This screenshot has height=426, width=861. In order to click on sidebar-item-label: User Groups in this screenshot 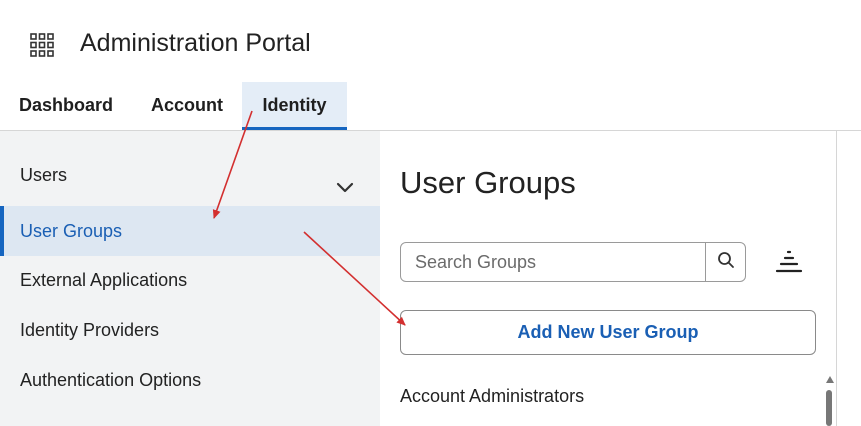, I will do `click(71, 231)`.